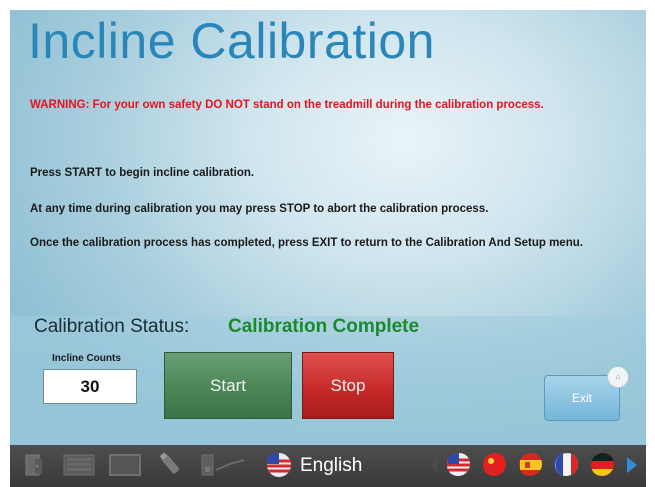 This screenshot has width=655, height=487. What do you see at coordinates (279, 465) in the screenshot?
I see `globe-flag-icon` at bounding box center [279, 465].